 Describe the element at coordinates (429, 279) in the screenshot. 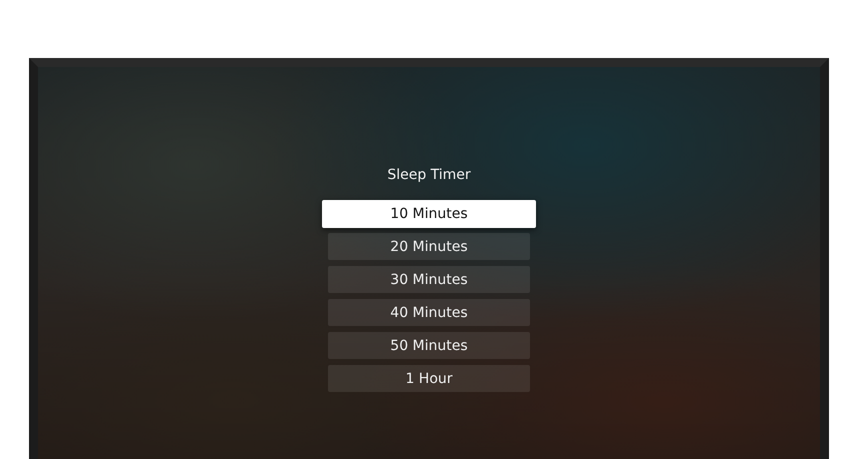

I see `timer-option: 30 Minutes` at that location.